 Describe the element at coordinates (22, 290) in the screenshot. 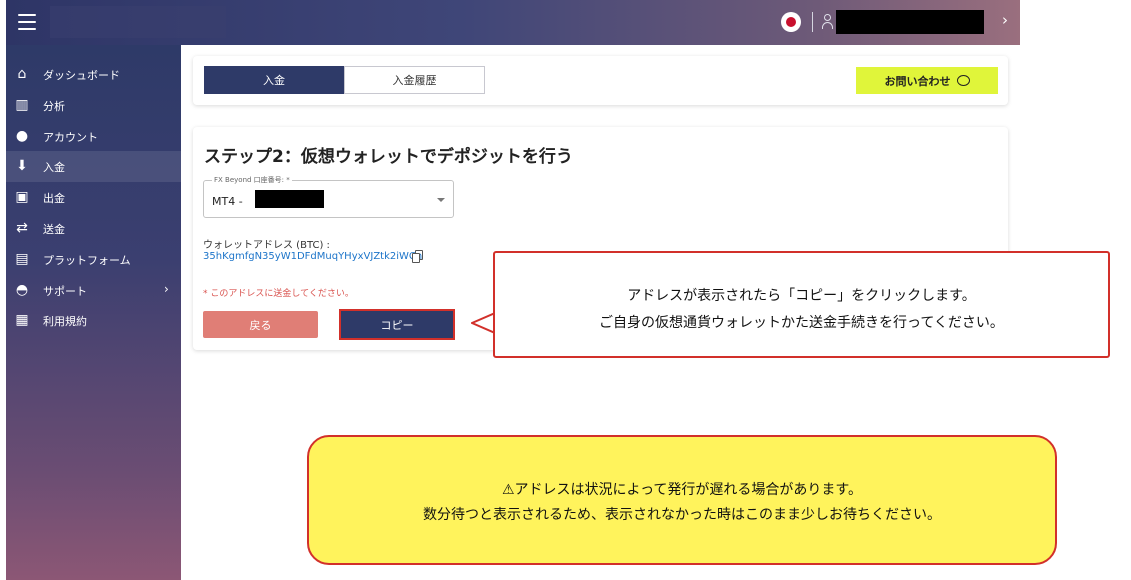

I see `support-icon: ◓` at that location.